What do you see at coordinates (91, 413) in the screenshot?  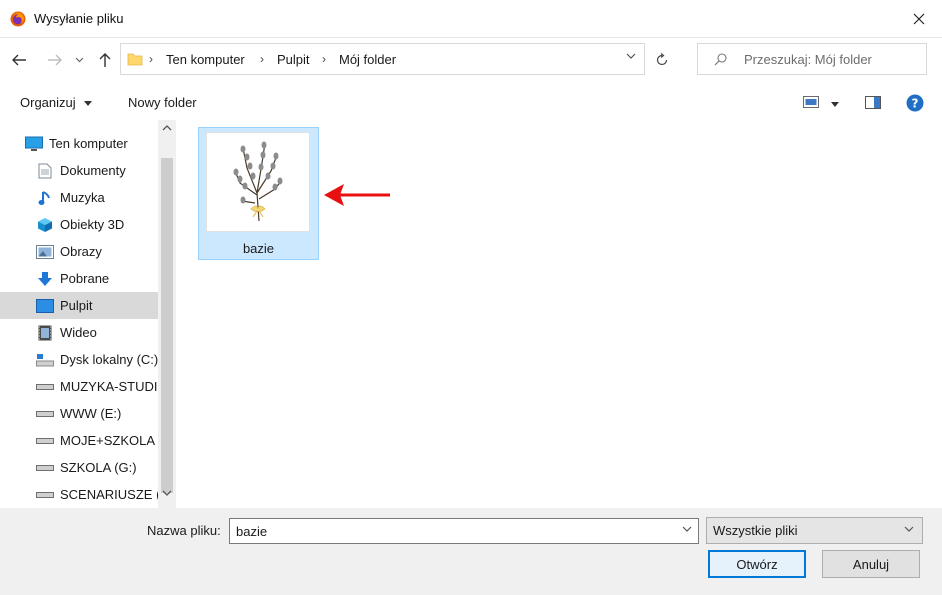 I see `sidebar-item-label: WWW (E:)` at bounding box center [91, 413].